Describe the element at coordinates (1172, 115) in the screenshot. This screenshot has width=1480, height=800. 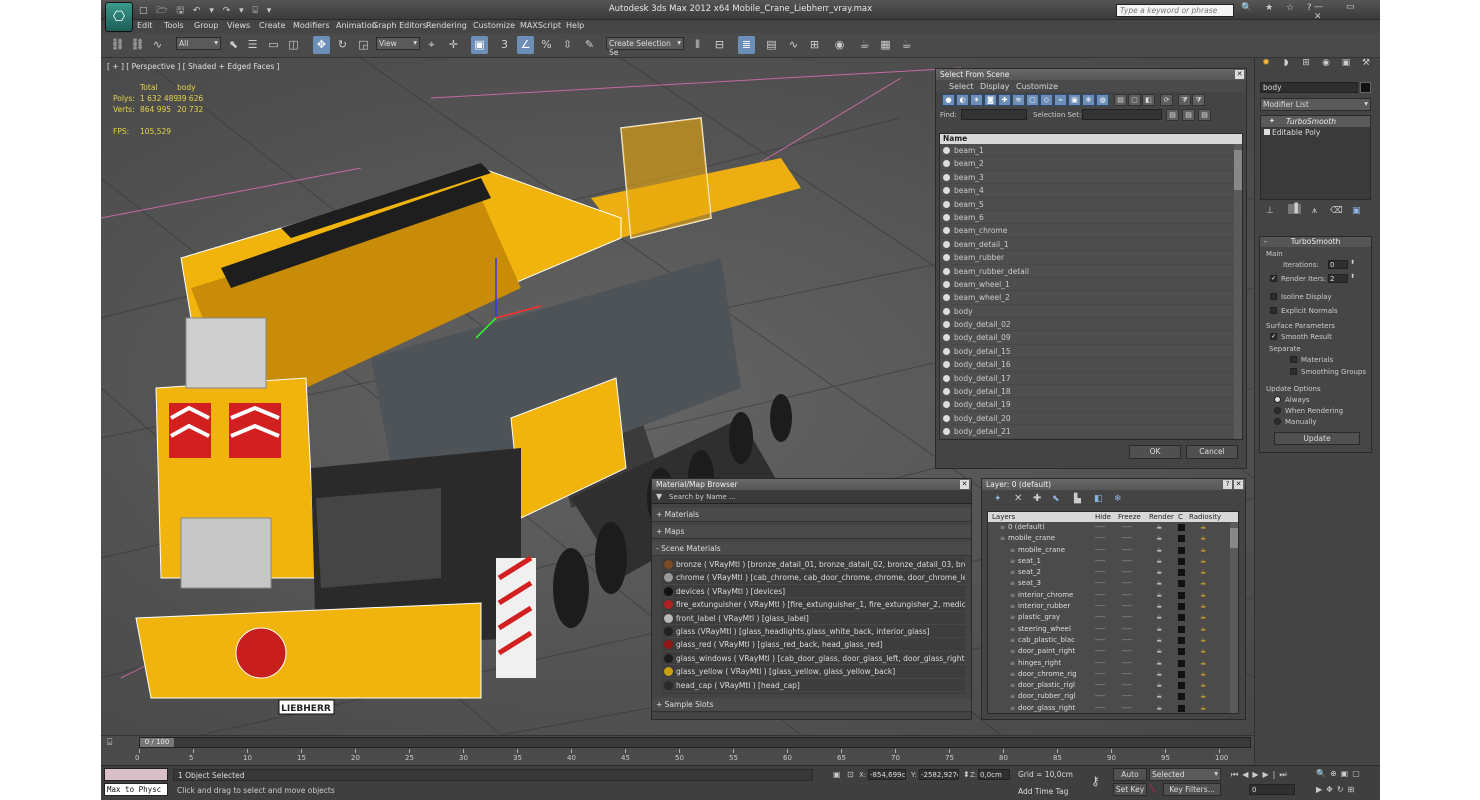
I see `selection-set-icon: ▤` at that location.